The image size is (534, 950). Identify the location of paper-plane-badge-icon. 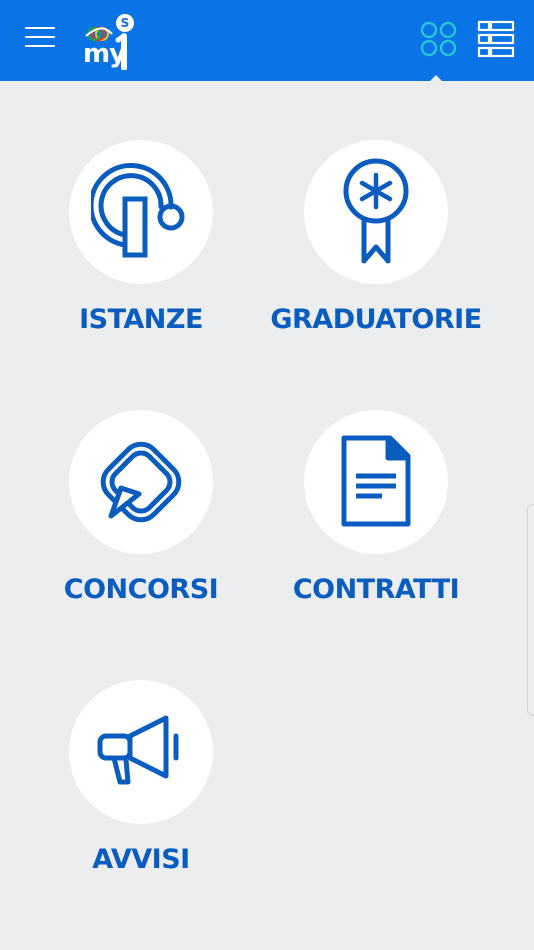
(141, 482).